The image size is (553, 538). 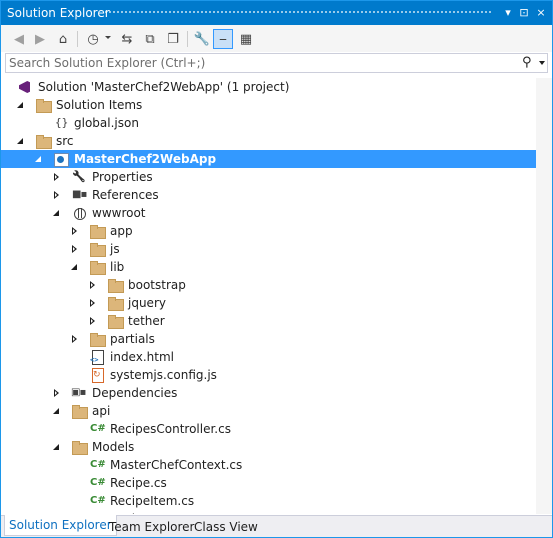 I want to click on tree-item: Solution Items, so click(x=268, y=105).